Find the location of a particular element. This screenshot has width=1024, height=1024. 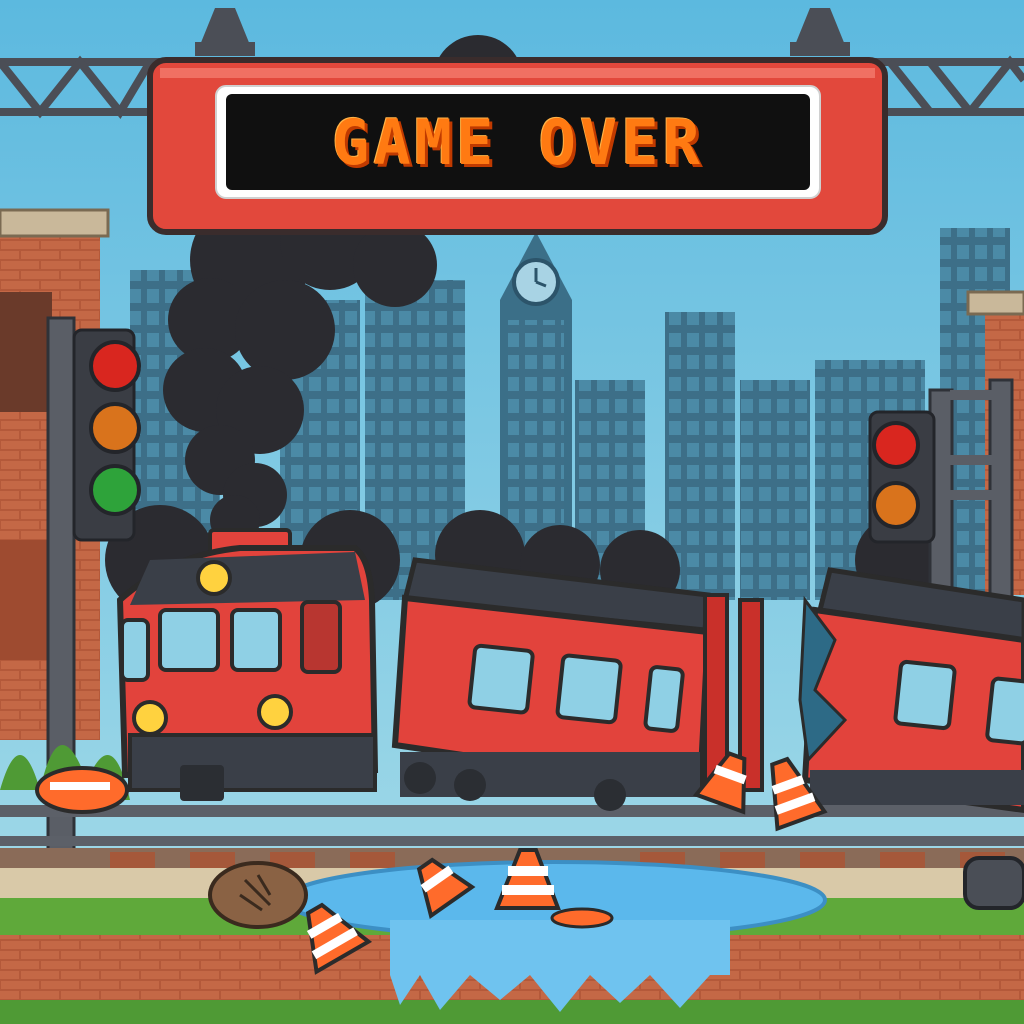

game-over-title: GAME OVER is located at coordinates (518, 142).